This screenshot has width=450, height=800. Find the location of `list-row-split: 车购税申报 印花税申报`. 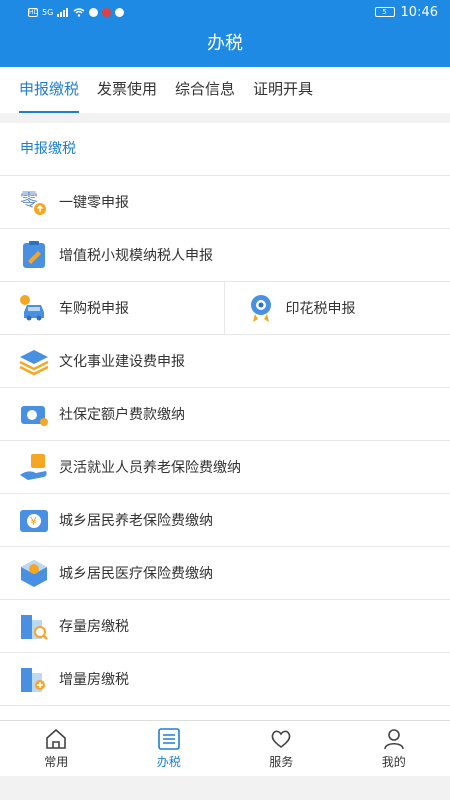

list-row-split: 车购税申报 印花税申报 is located at coordinates (225, 308).